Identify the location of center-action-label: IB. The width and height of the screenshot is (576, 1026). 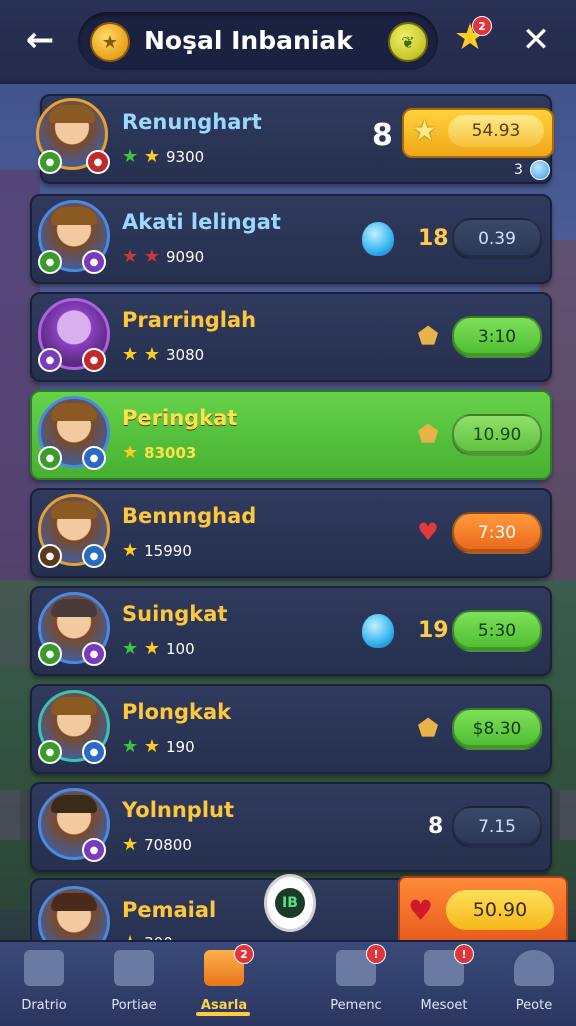
(290, 903).